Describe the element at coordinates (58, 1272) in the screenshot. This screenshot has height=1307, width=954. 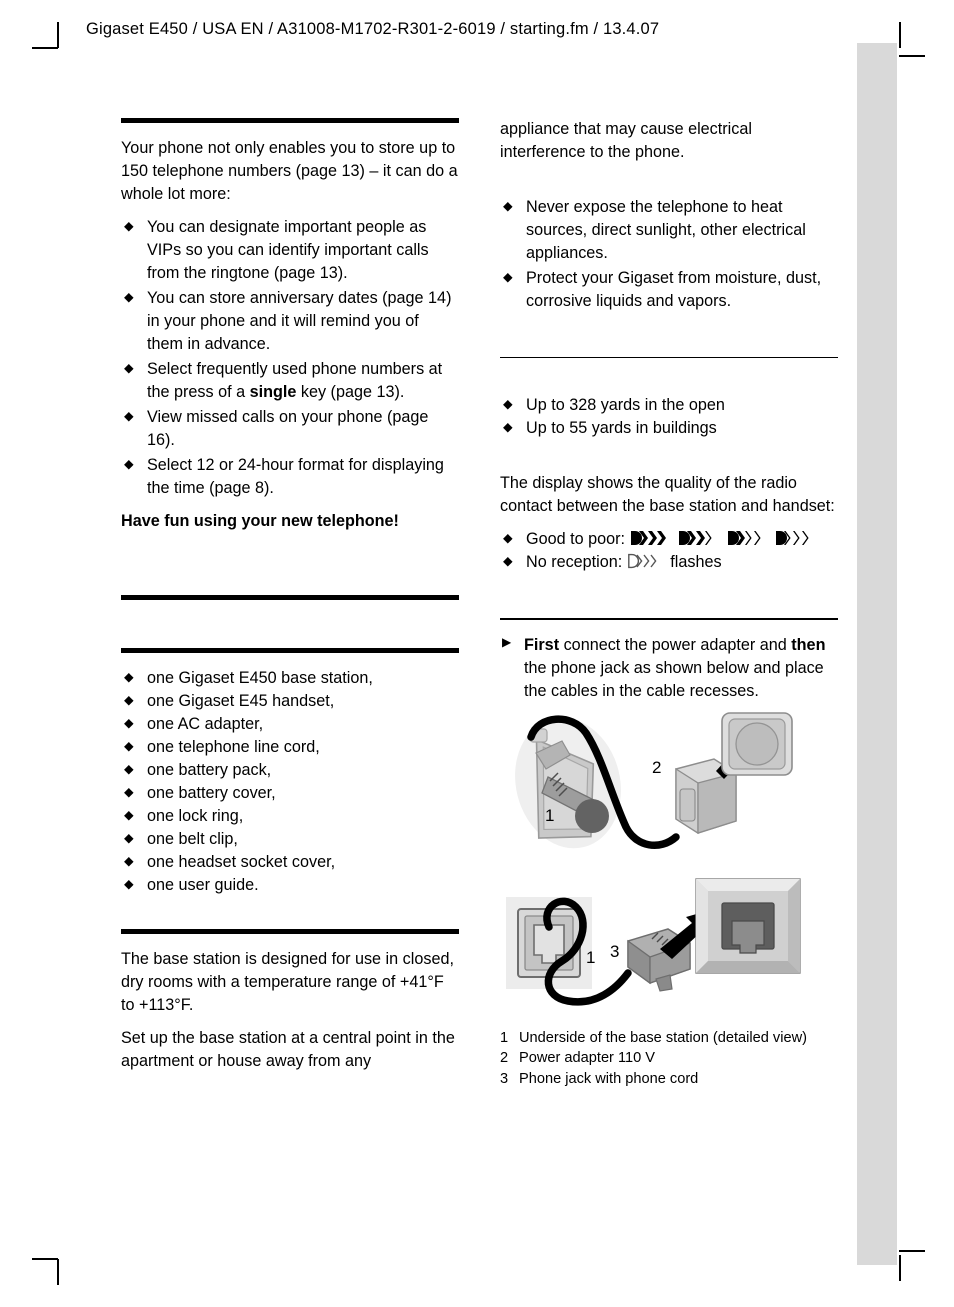
I see `crop-mark-bottom-left-vertical` at that location.